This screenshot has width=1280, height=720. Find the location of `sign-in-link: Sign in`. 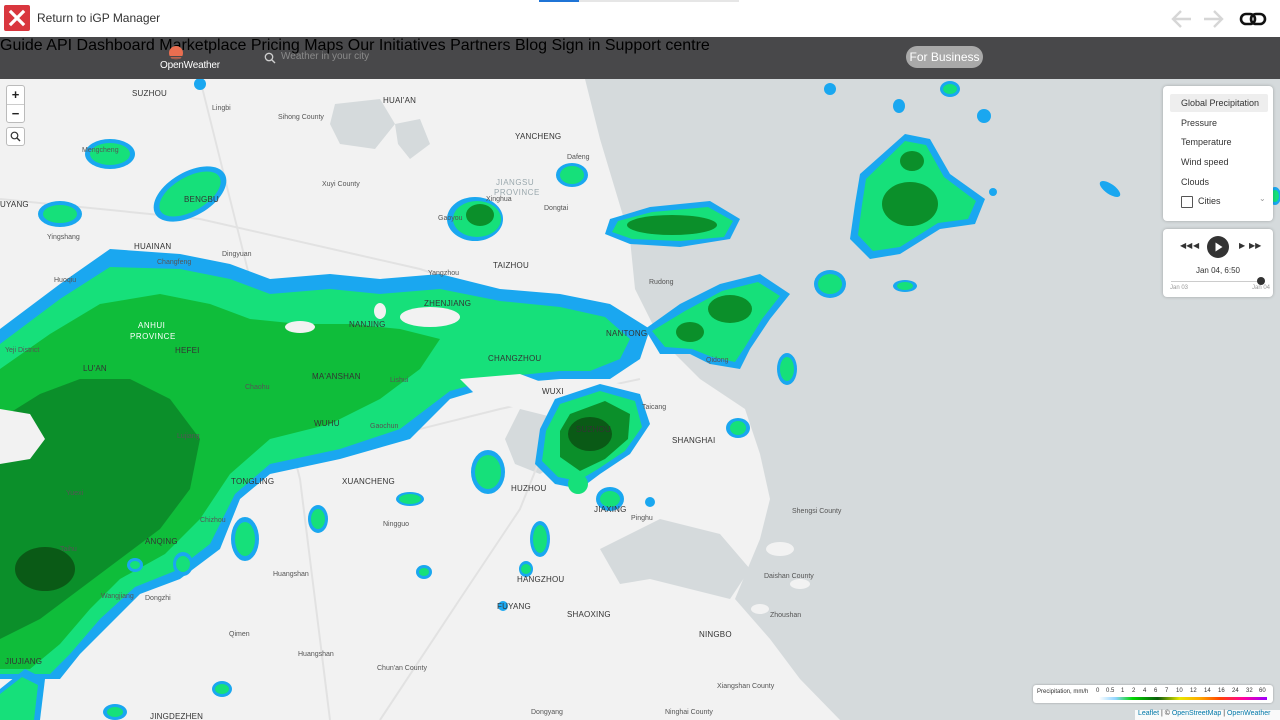

sign-in-link: Sign in is located at coordinates (575, 45).